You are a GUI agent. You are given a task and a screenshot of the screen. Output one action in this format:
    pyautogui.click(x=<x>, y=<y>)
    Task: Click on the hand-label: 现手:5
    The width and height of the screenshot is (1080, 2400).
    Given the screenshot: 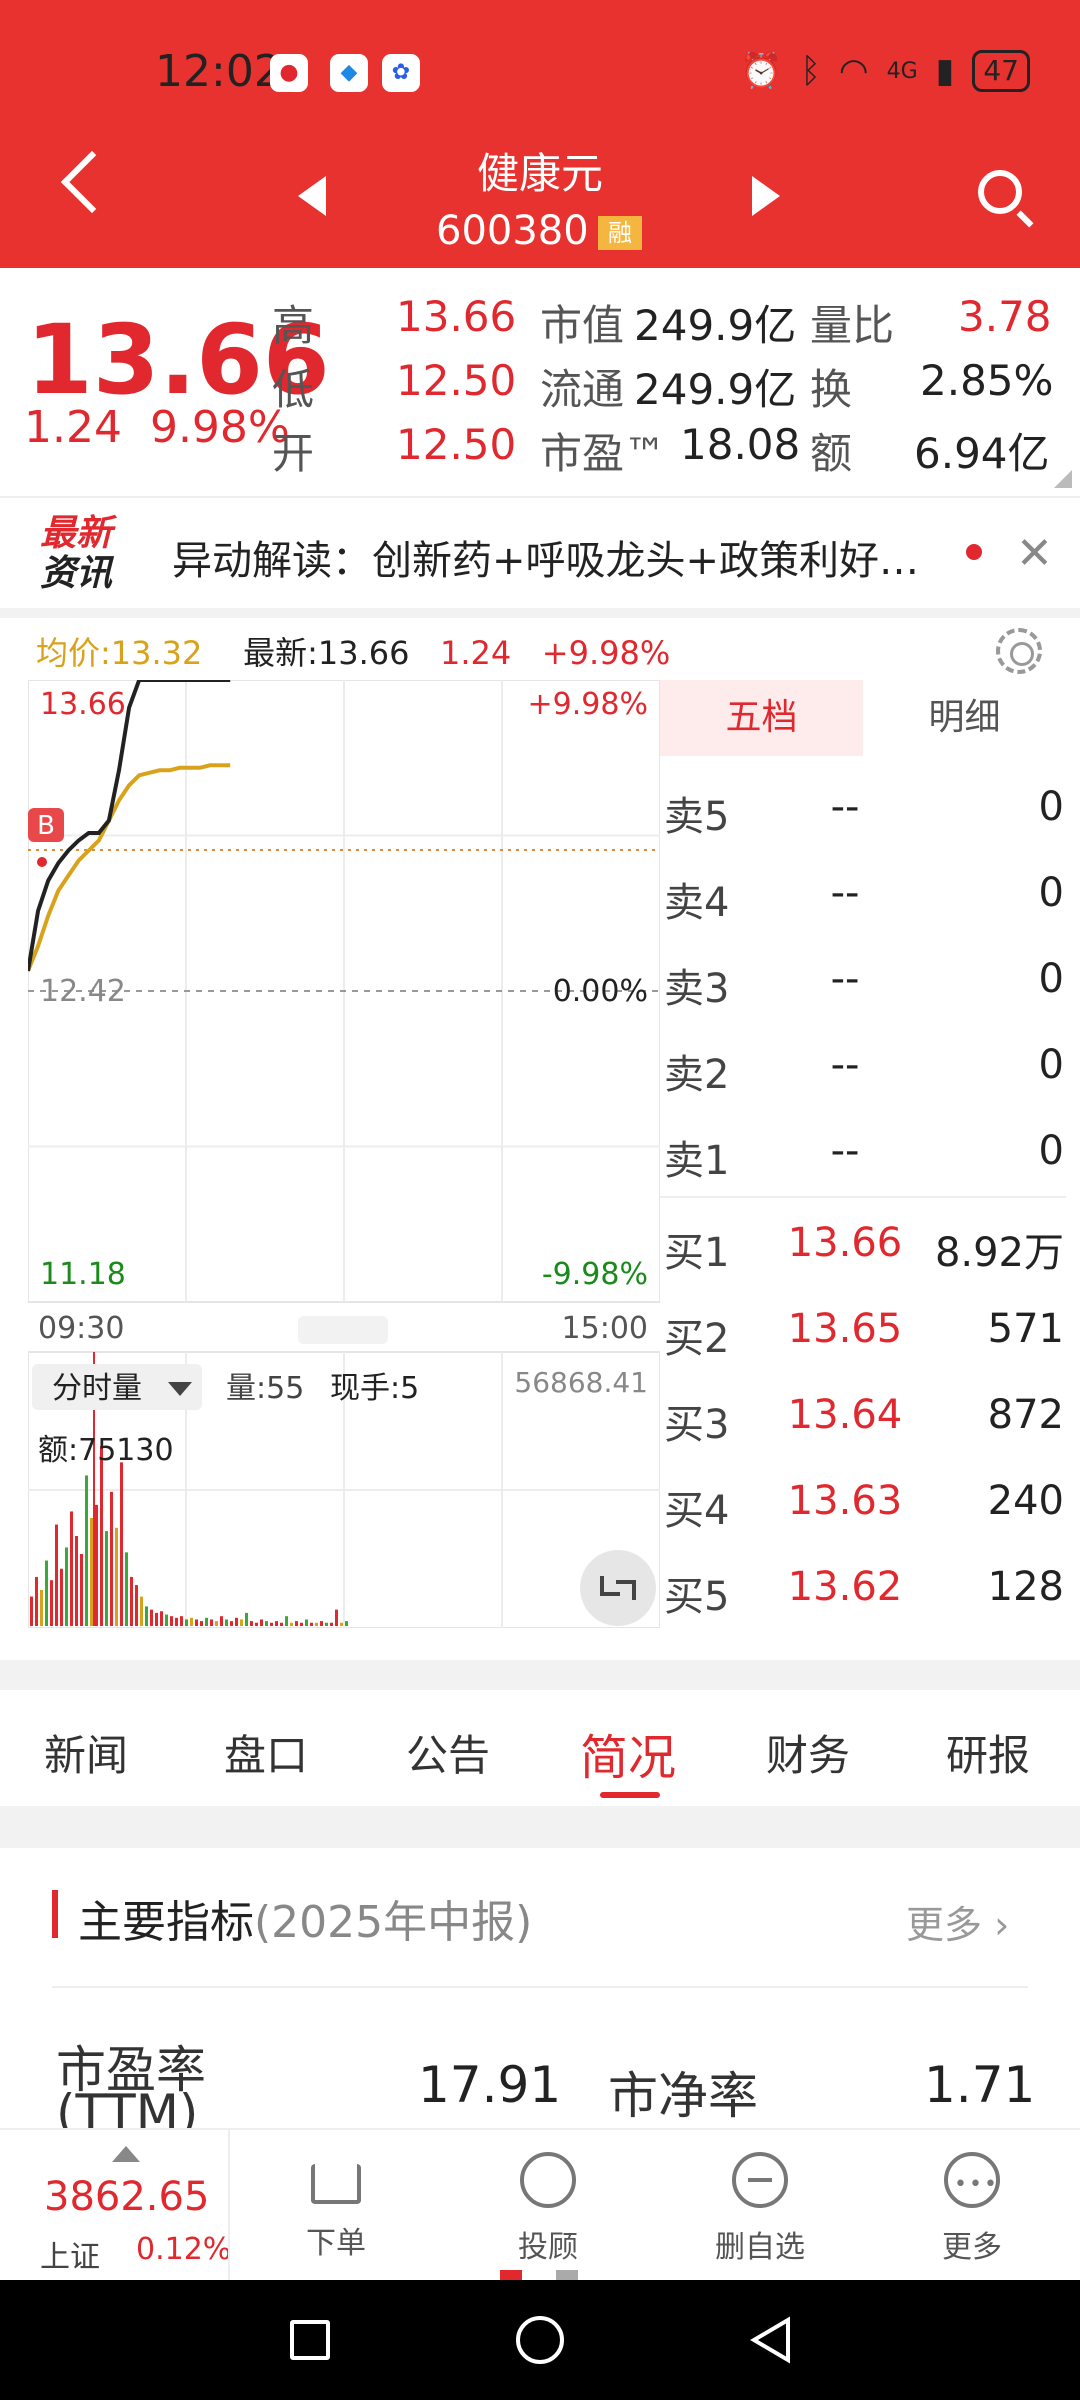 What is the action you would take?
    pyautogui.click(x=374, y=1388)
    